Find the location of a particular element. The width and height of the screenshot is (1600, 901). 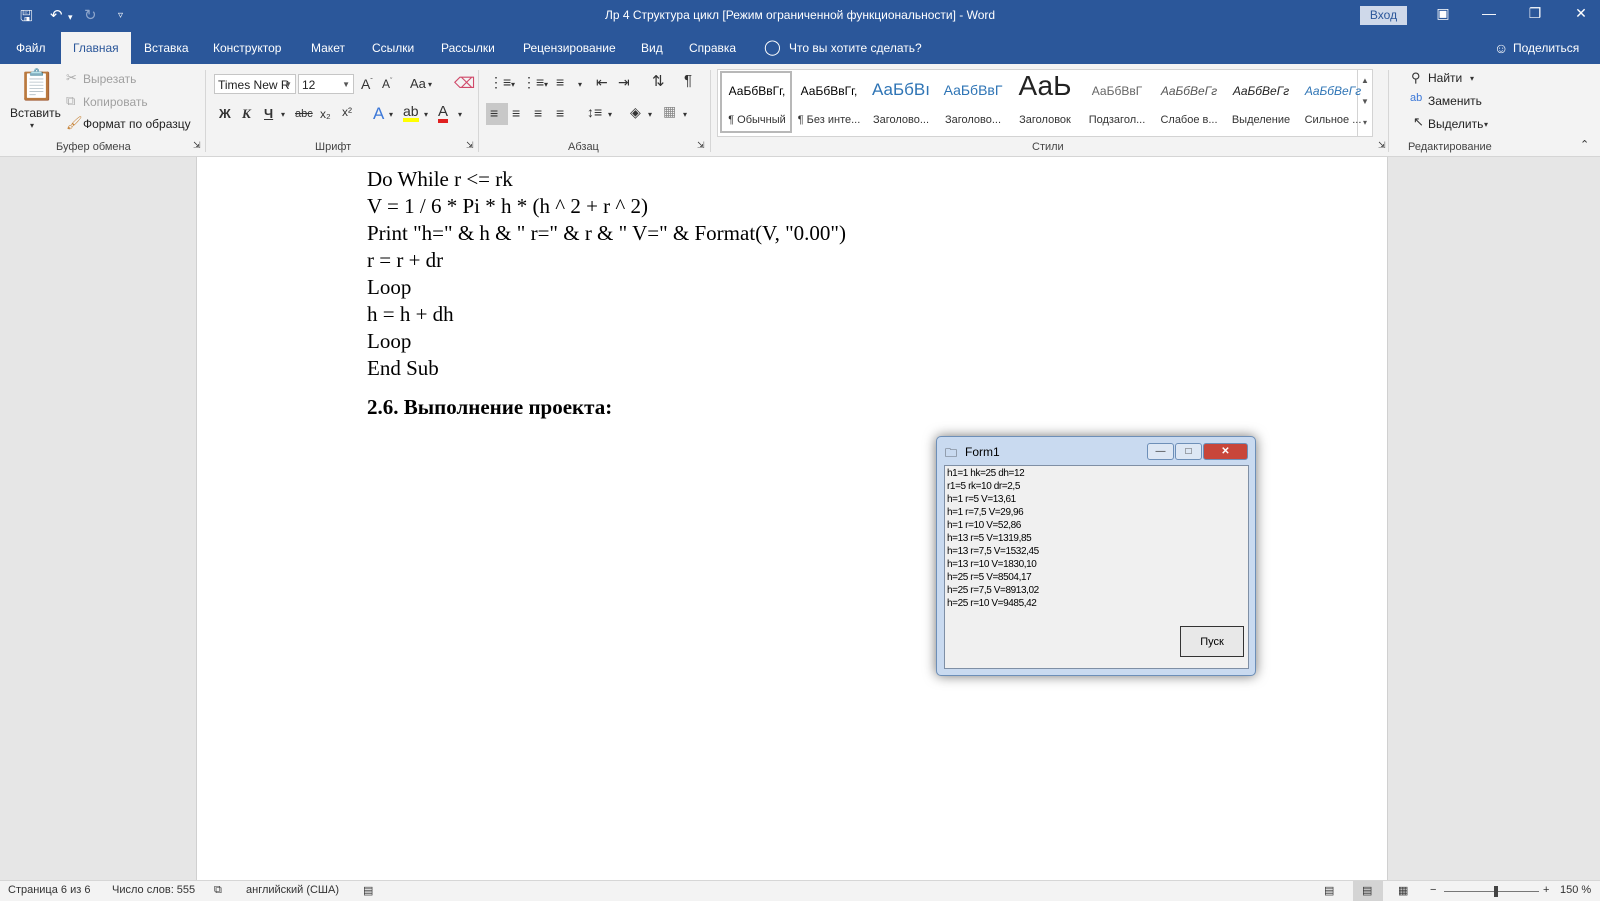

font-color-icon: A is located at coordinates (443, 113).